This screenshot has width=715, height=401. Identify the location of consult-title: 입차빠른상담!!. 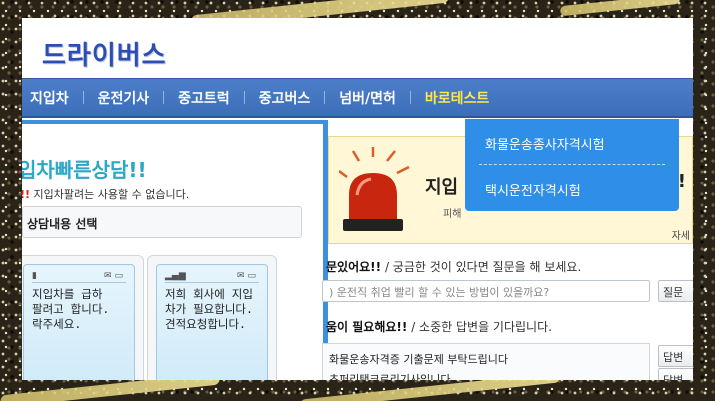
(84, 170).